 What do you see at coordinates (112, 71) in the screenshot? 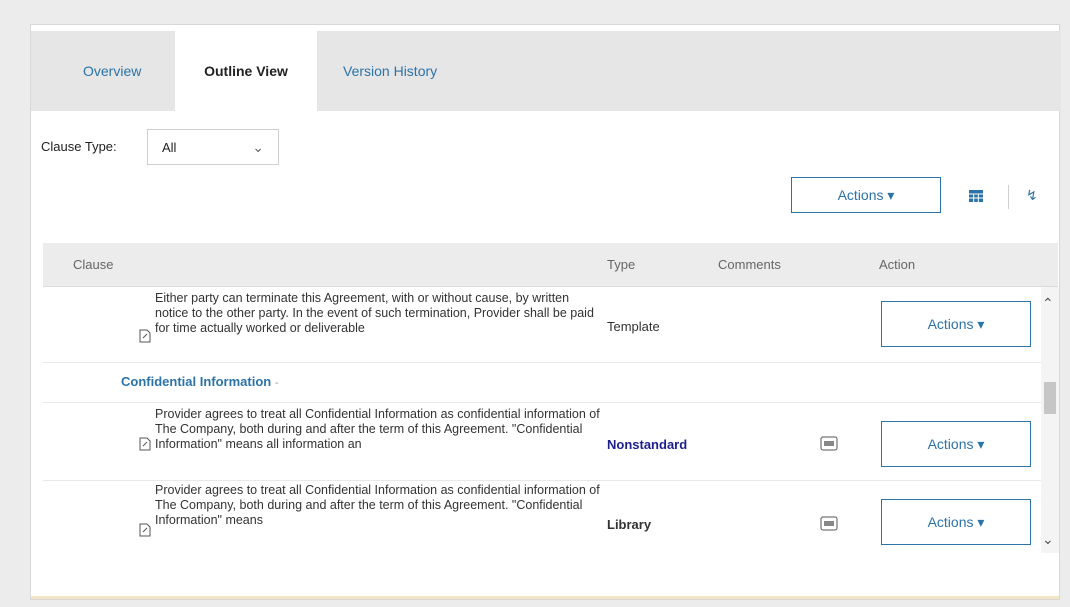
I see `tab-overview: Overview` at bounding box center [112, 71].